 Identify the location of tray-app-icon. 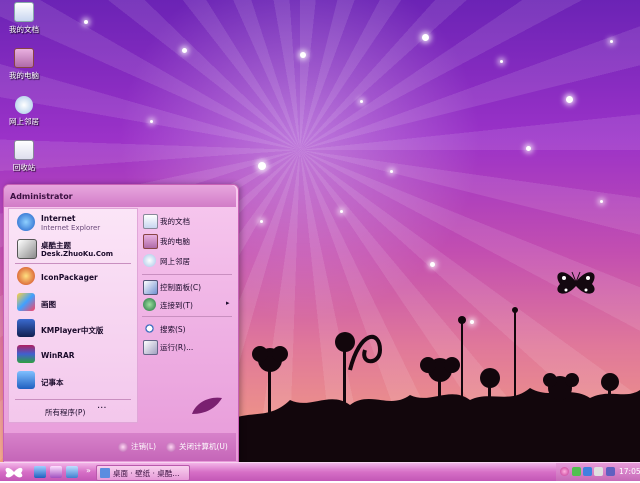
(564, 471).